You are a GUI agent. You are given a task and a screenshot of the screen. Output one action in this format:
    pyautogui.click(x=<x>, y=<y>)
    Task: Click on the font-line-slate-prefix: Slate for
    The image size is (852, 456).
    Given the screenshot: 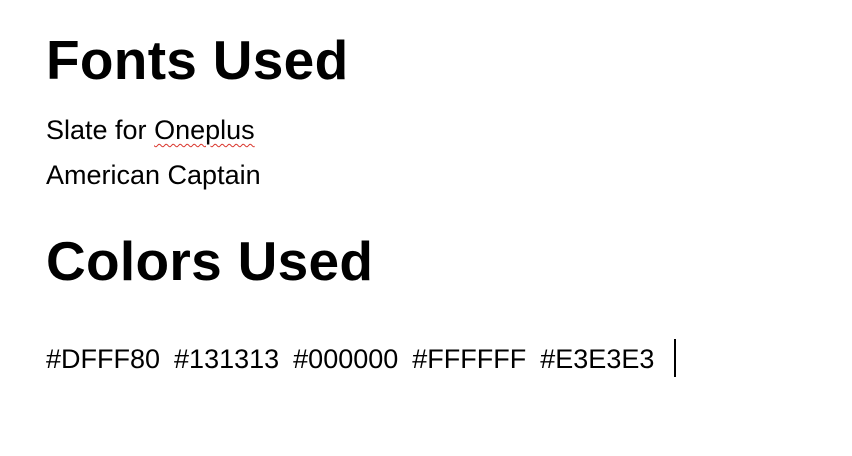 What is the action you would take?
    pyautogui.click(x=100, y=130)
    